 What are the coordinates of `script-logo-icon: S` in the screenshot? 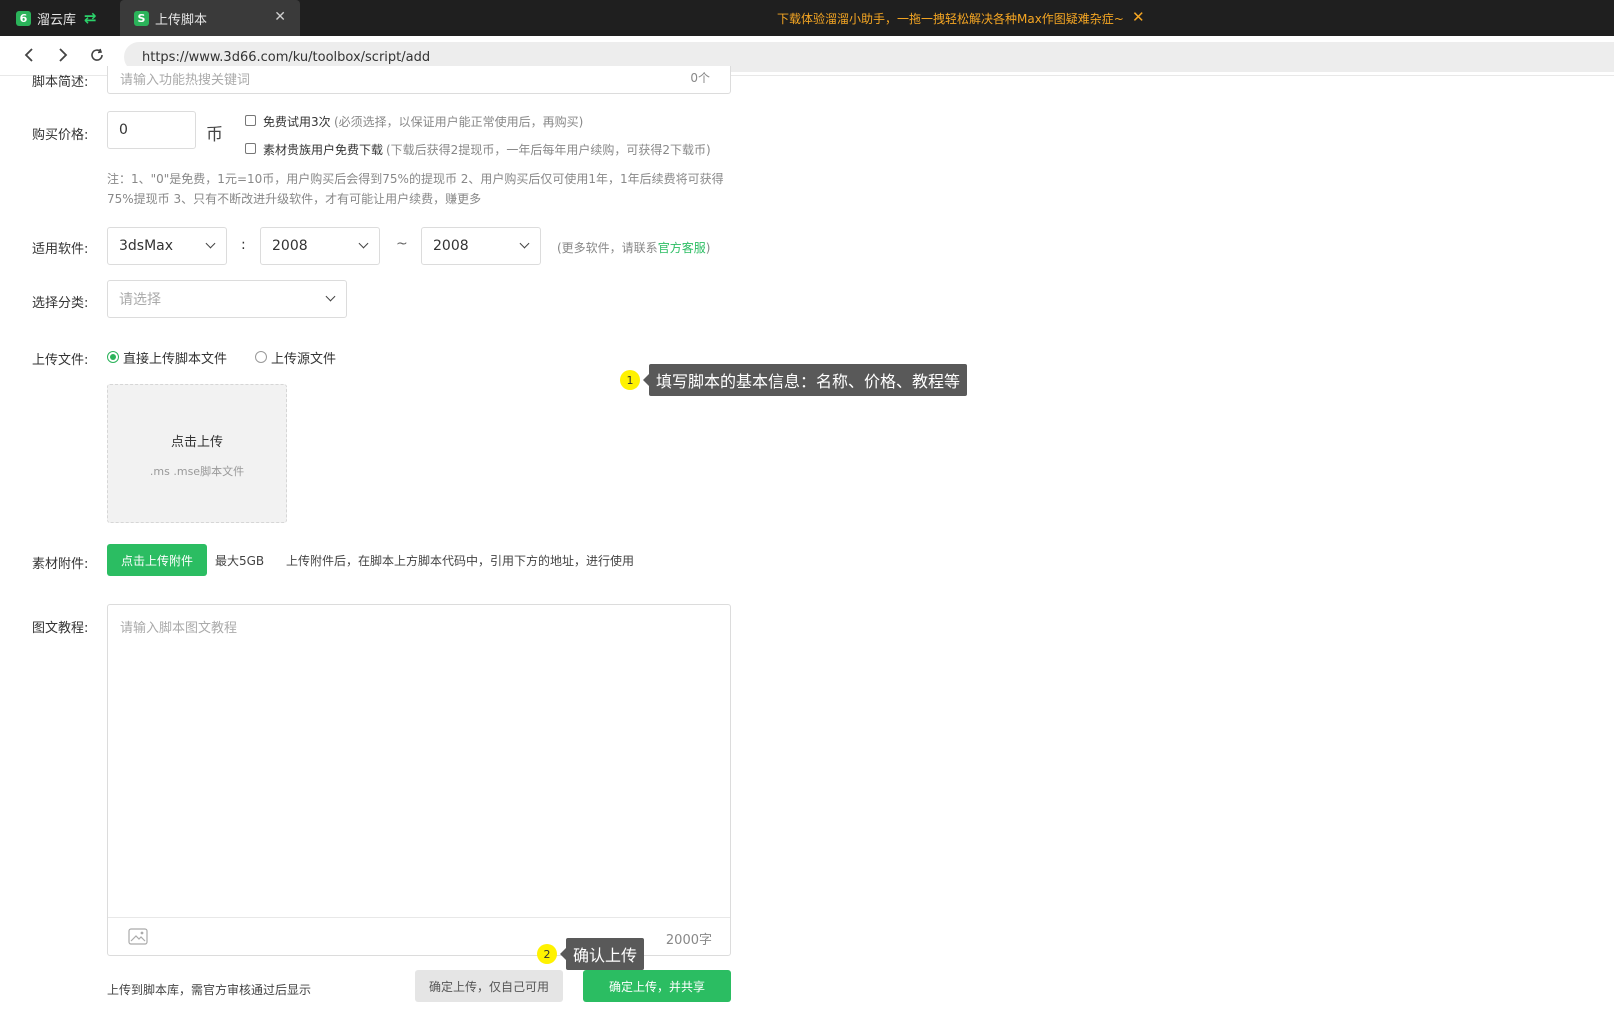 It's located at (141, 18).